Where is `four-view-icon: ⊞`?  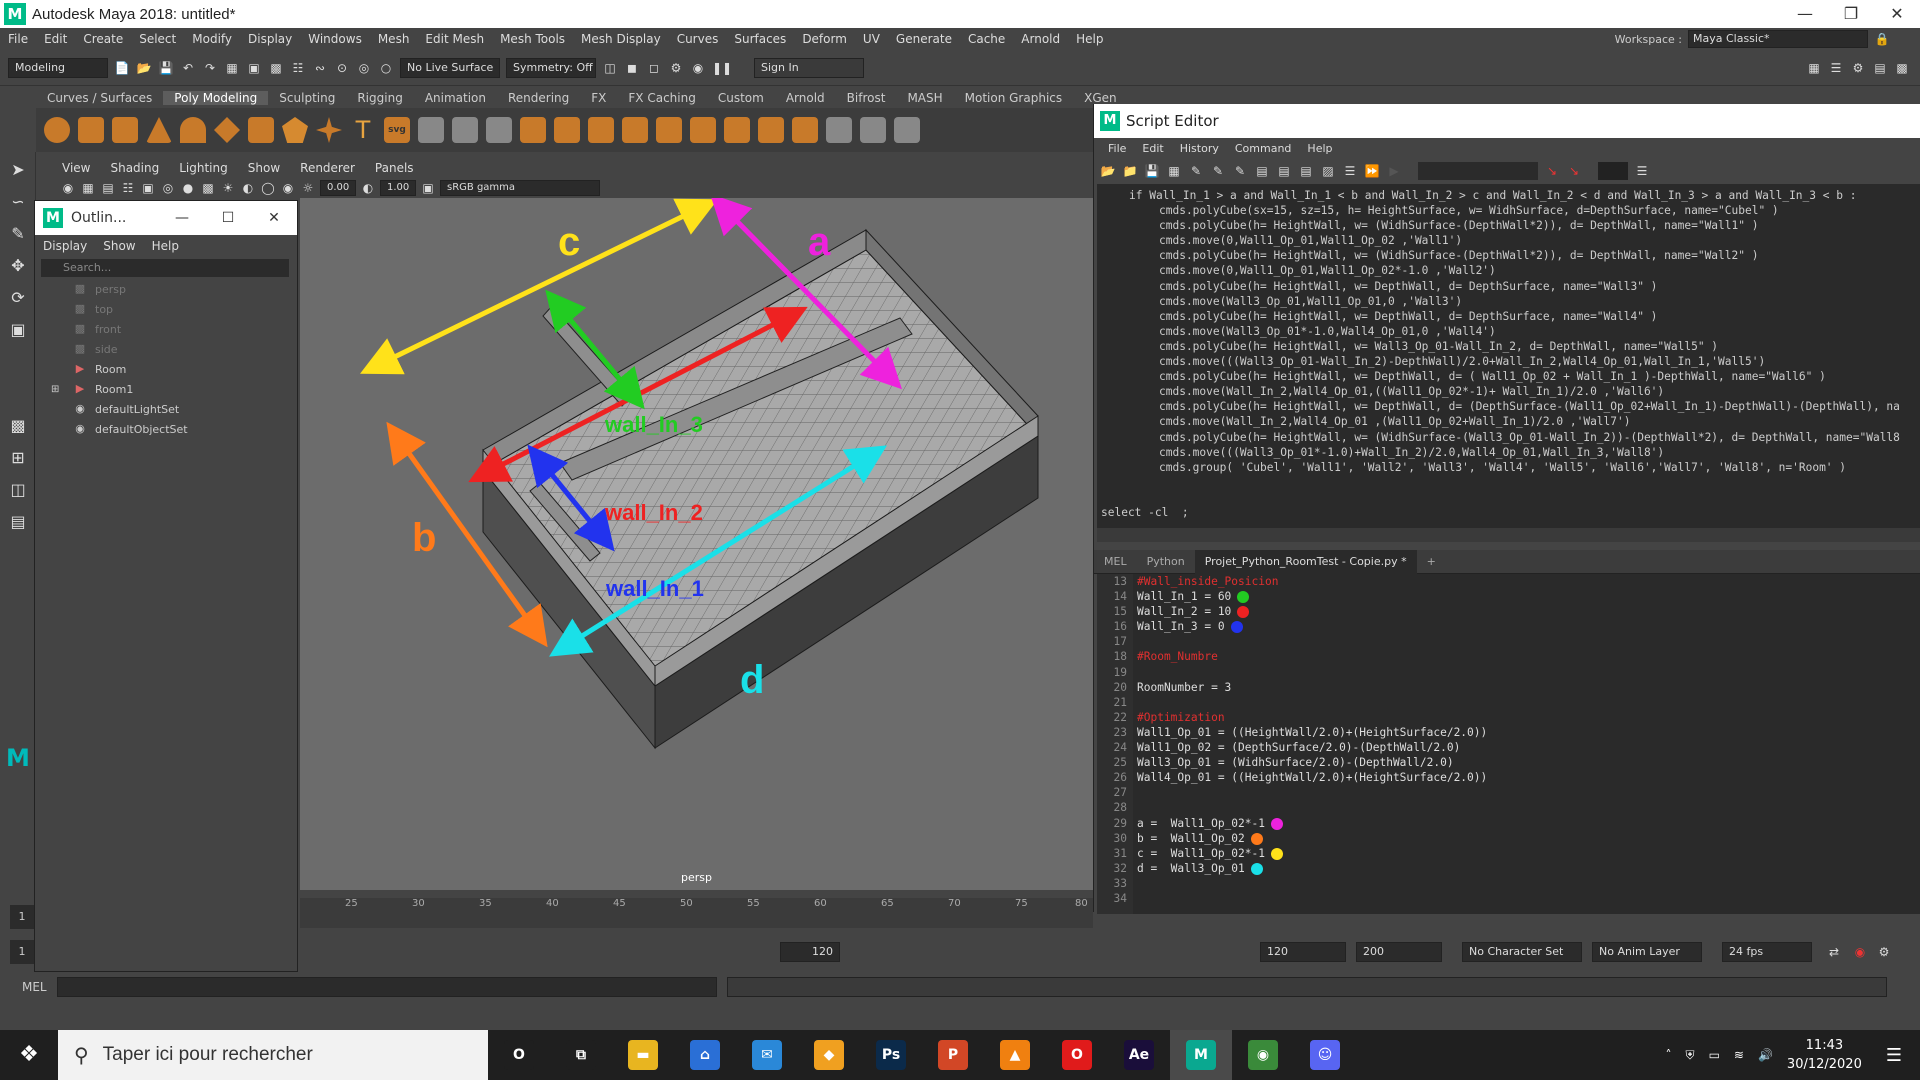 four-view-icon: ⊞ is located at coordinates (18, 458).